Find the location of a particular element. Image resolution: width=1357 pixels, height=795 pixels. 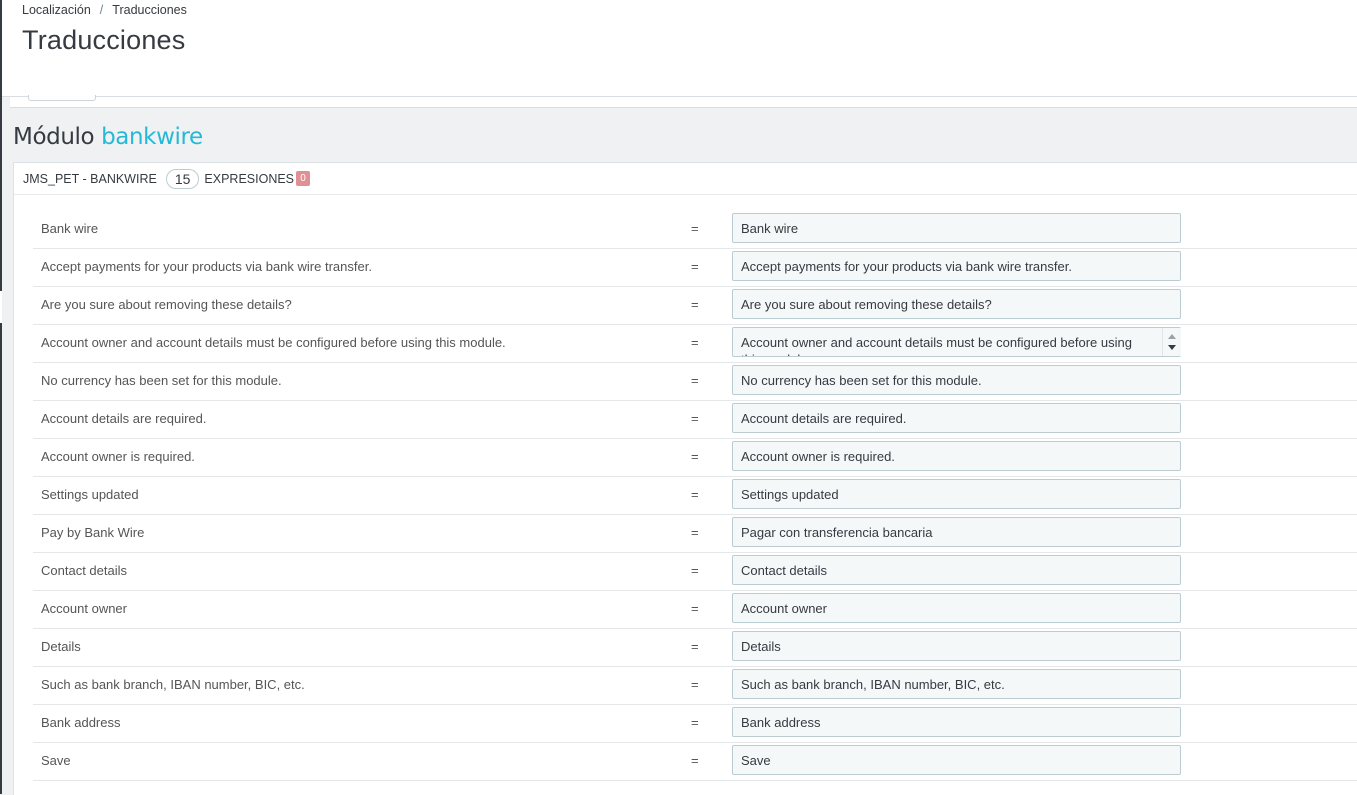

module-heading-prefix: Módulo is located at coordinates (54, 137).